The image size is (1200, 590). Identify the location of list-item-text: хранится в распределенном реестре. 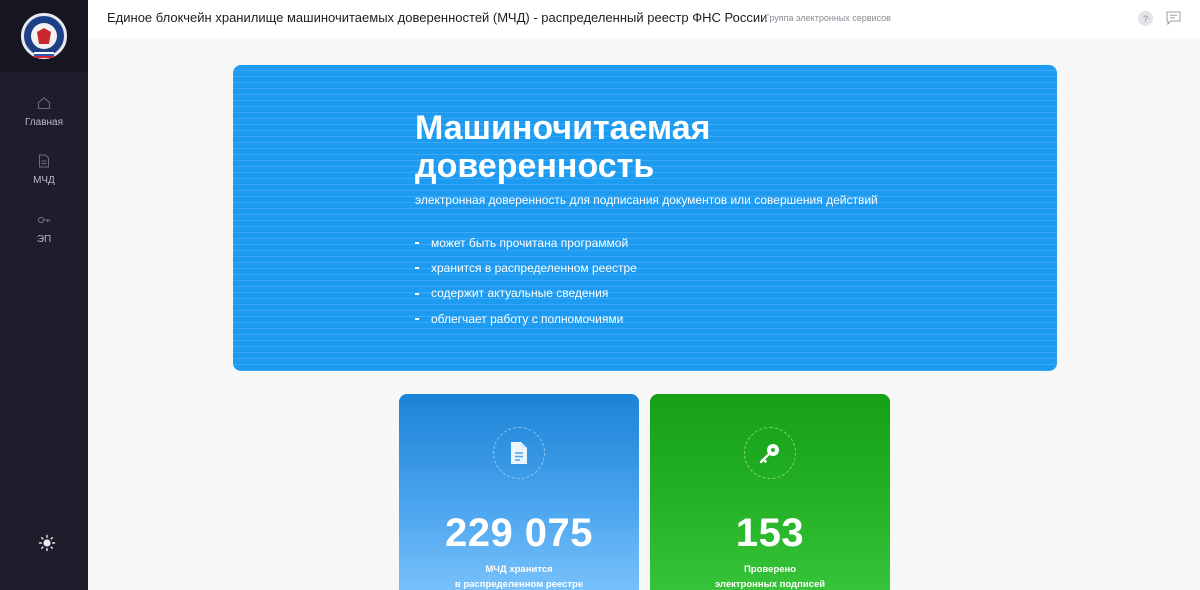
(534, 267).